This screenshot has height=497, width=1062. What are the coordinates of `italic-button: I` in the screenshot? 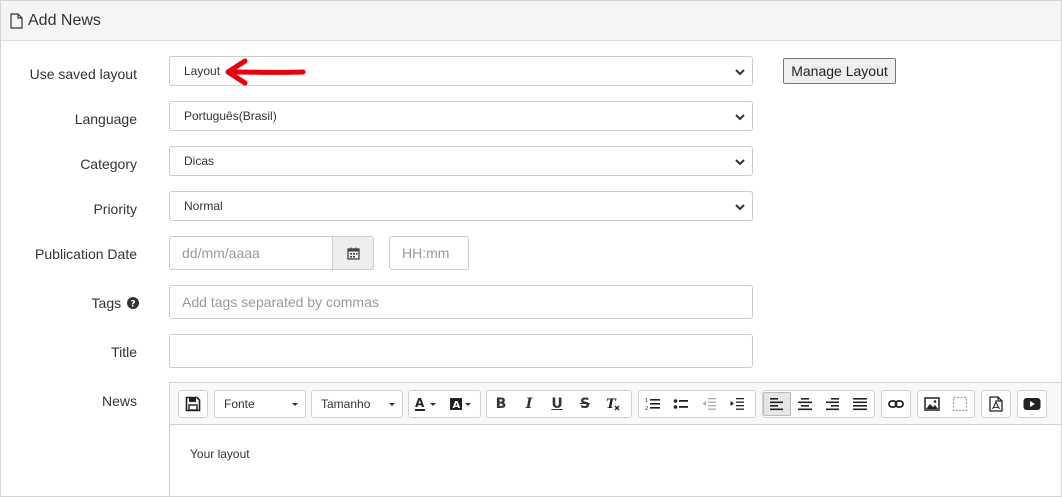 It's located at (529, 404).